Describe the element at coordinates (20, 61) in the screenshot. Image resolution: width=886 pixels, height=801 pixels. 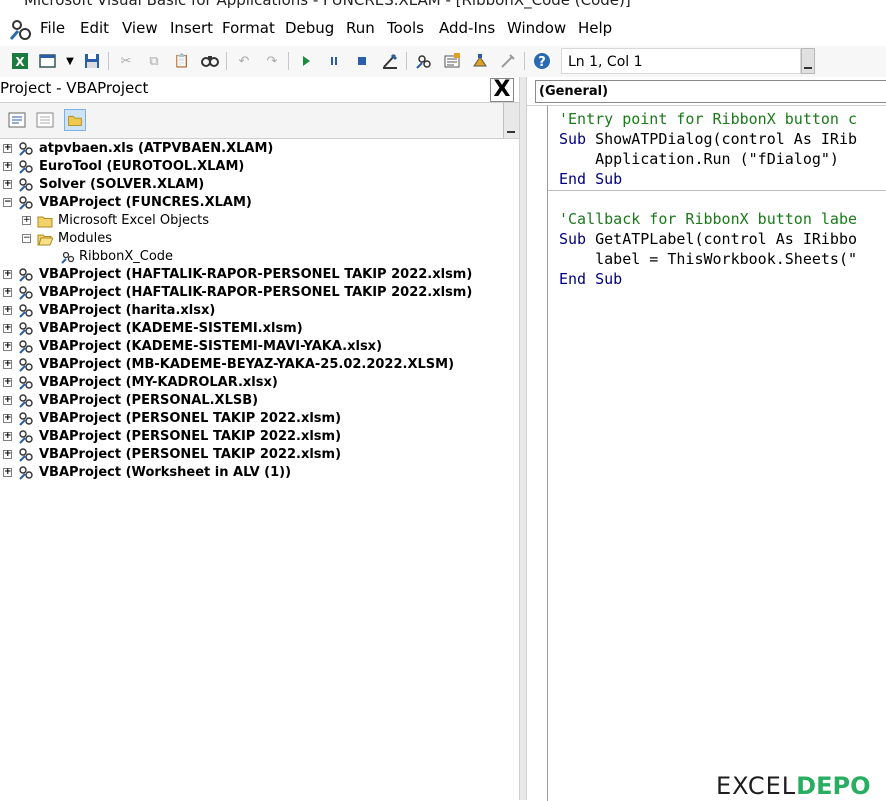
I see `excel-icon: X` at that location.